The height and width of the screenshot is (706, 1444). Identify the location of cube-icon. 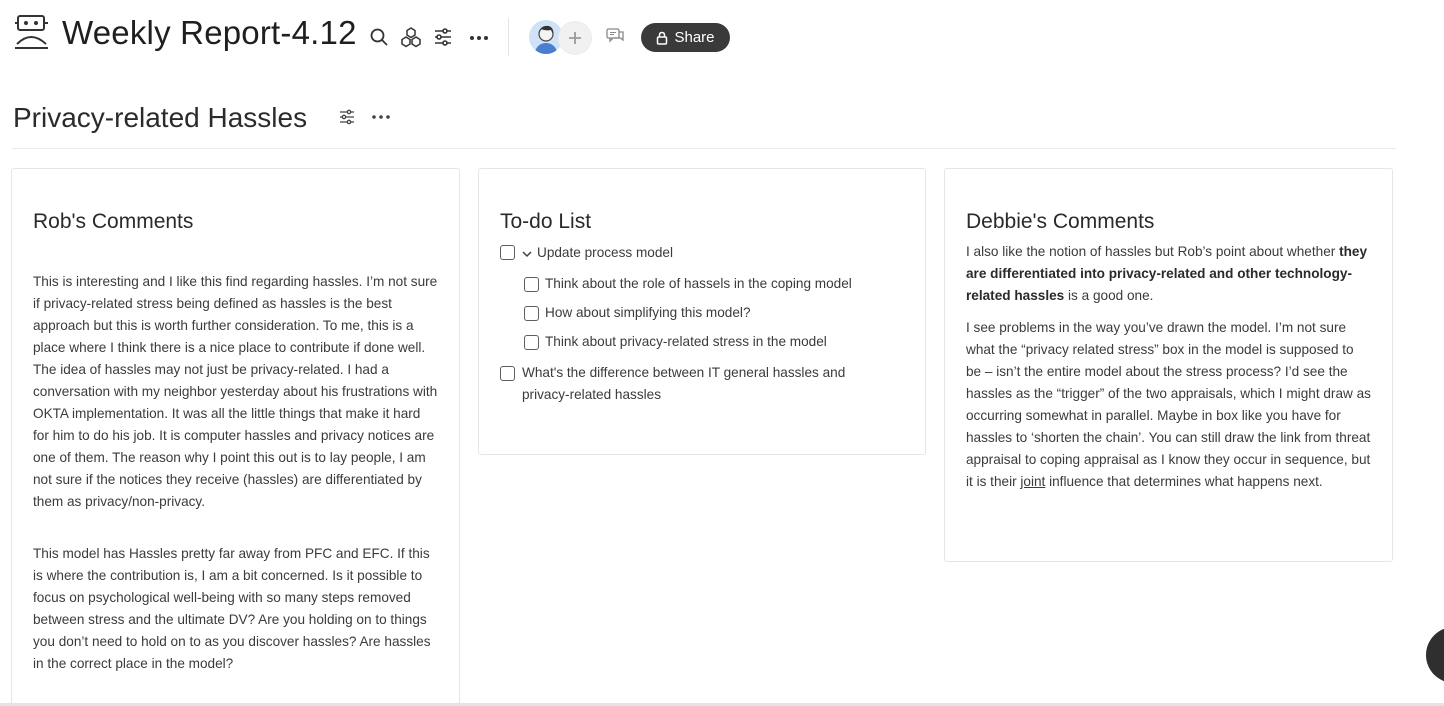
(411, 37).